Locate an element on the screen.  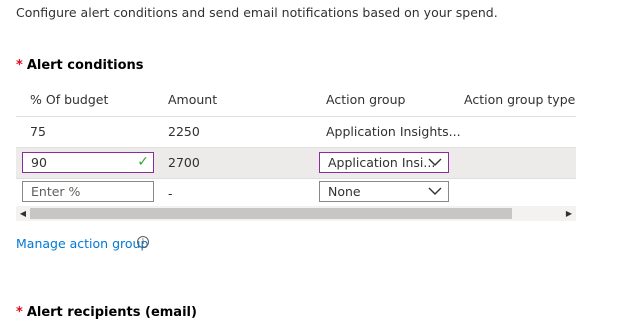
column-header-action-group: Action group is located at coordinates (365, 100).